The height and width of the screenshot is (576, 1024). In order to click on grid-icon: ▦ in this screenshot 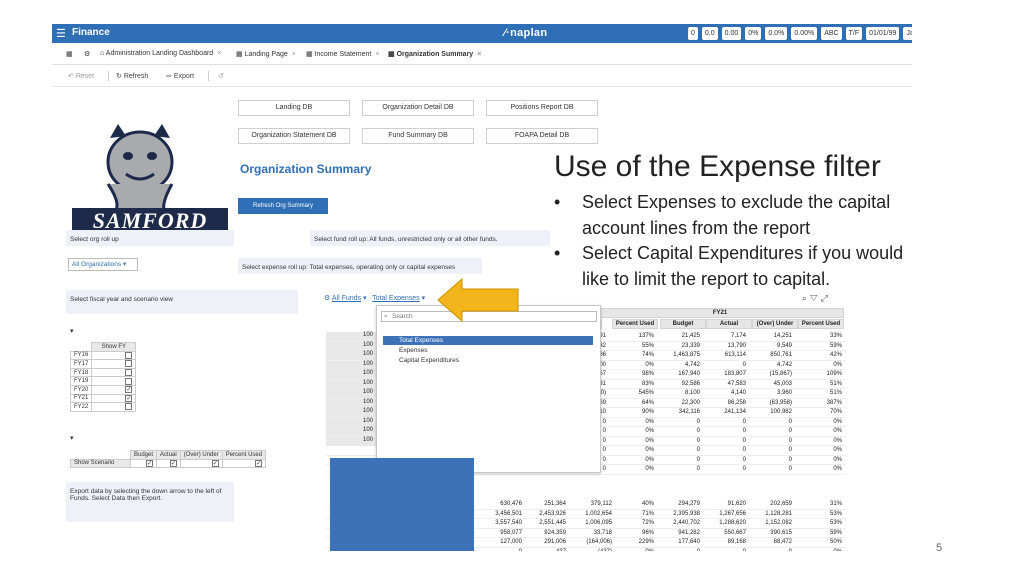, I will do `click(69, 54)`.